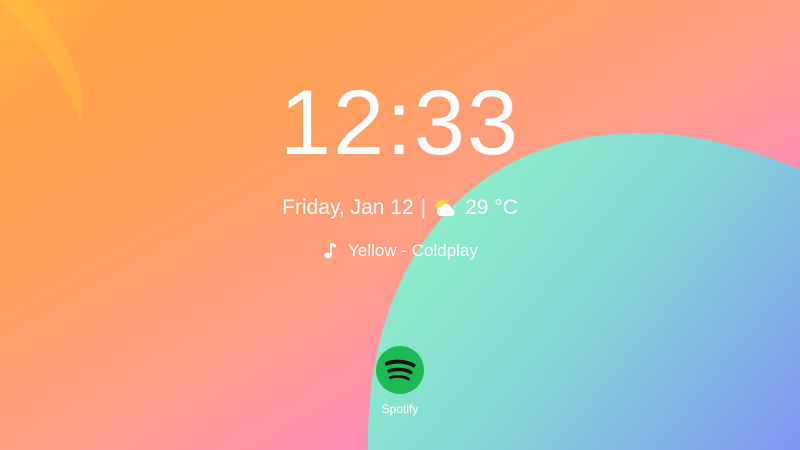 This screenshot has height=450, width=800. Describe the element at coordinates (400, 370) in the screenshot. I see `spotify-icon` at that location.